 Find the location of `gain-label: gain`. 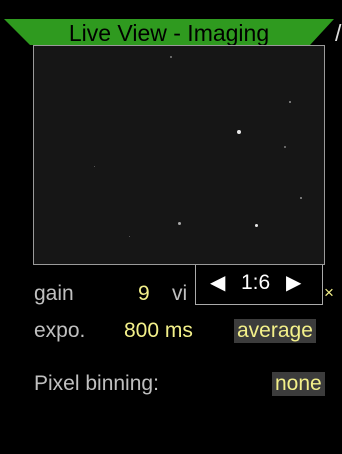

gain-label: gain is located at coordinates (54, 293).